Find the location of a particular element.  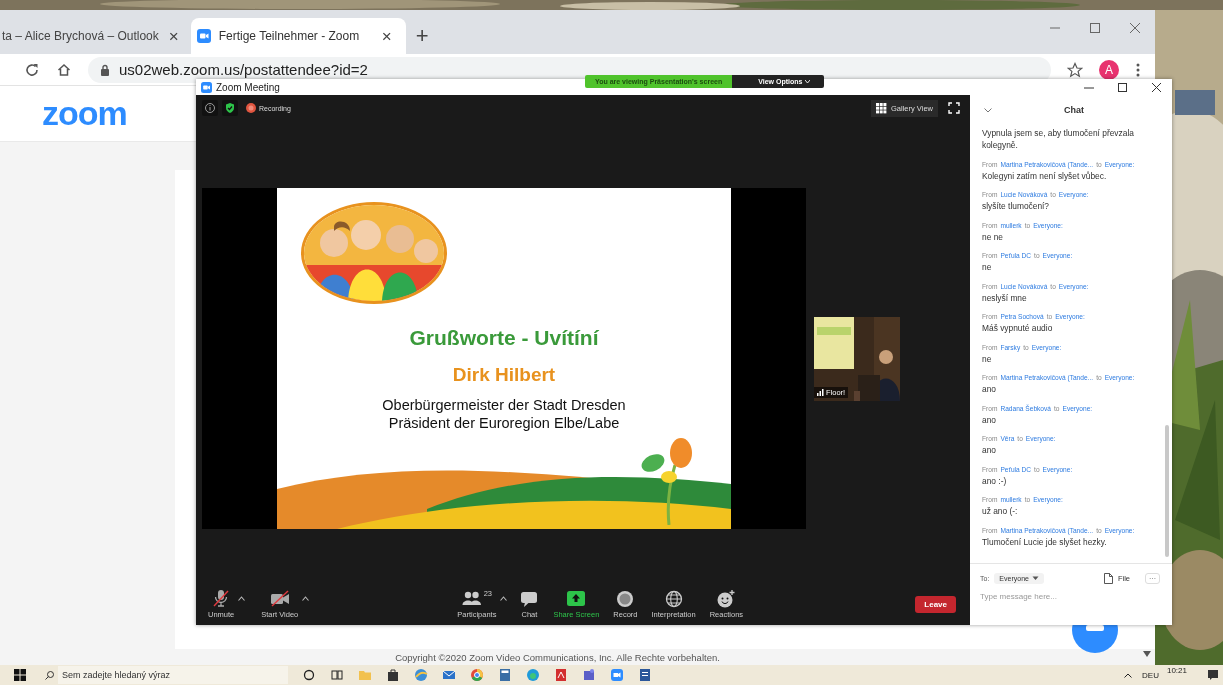

message-text: slyšíte tlumočení? is located at coordinates (1016, 206).